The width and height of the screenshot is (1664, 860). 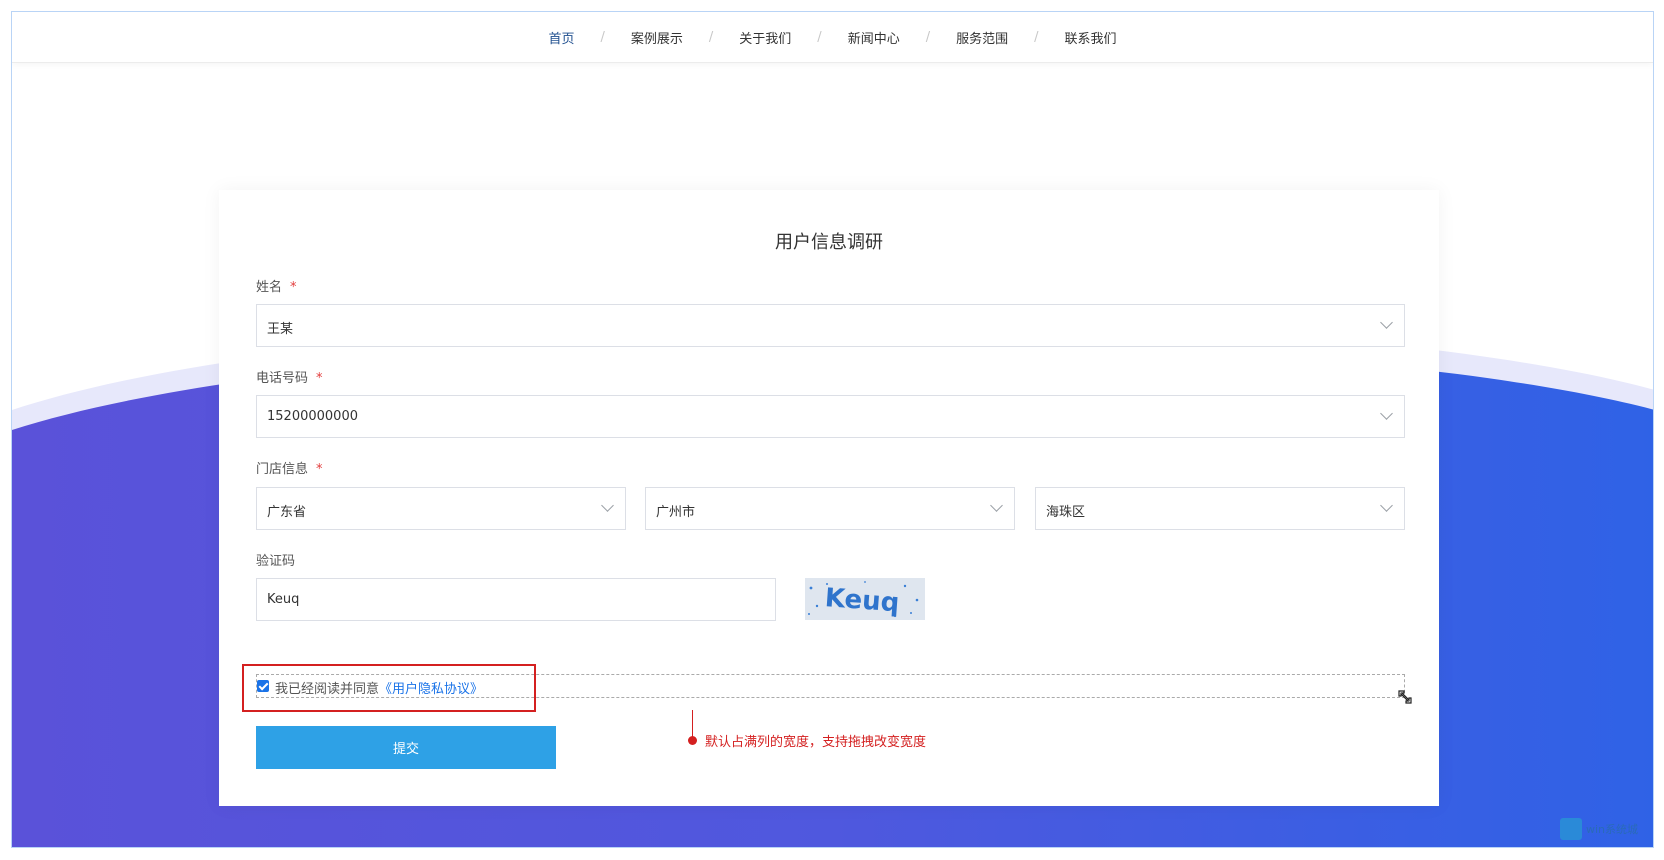 I want to click on city-select-value: 广州市, so click(x=676, y=512).